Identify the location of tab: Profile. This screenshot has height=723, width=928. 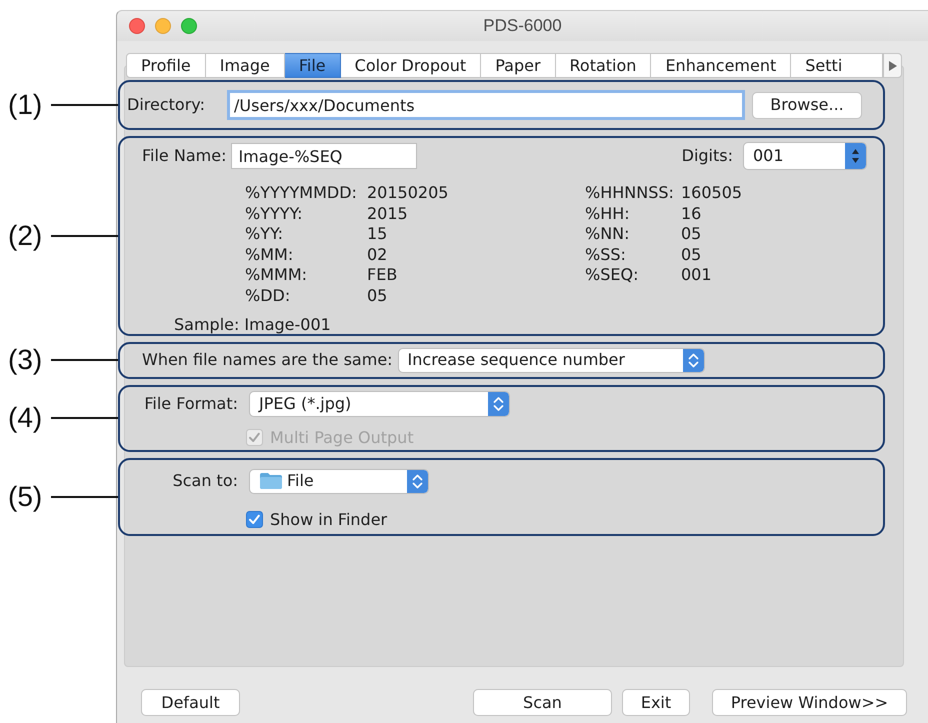
(166, 65).